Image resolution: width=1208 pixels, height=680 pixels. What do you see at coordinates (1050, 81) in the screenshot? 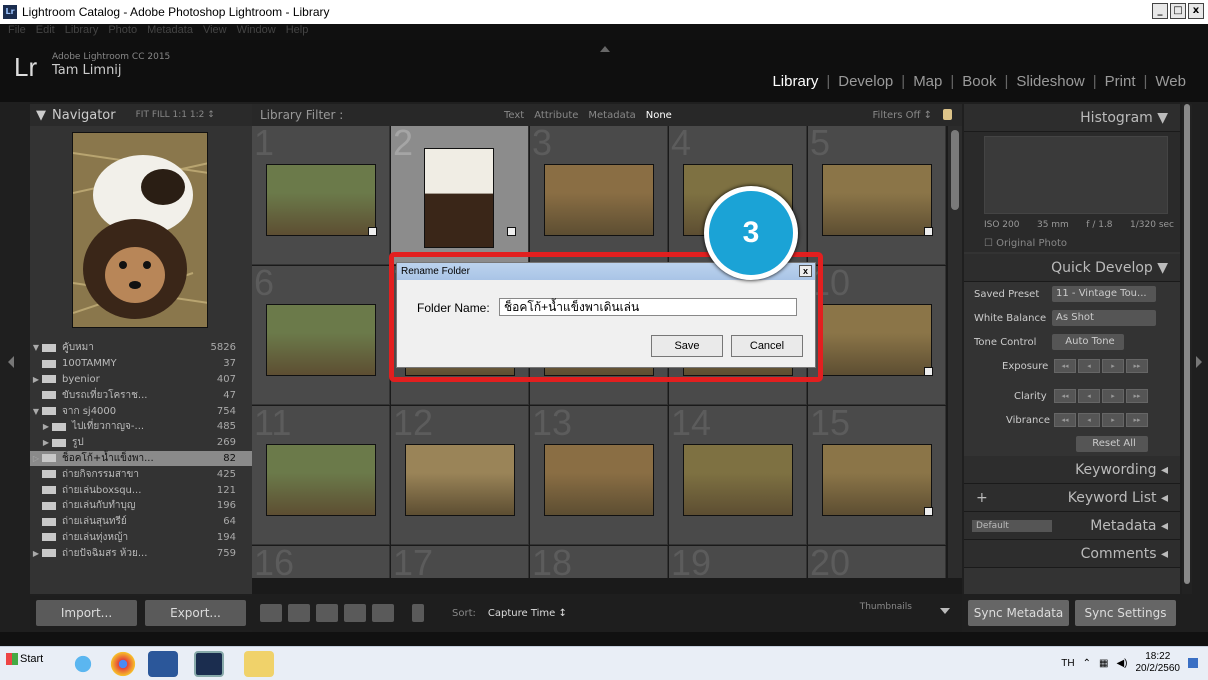
I see `module-slideshow: Slideshow` at bounding box center [1050, 81].